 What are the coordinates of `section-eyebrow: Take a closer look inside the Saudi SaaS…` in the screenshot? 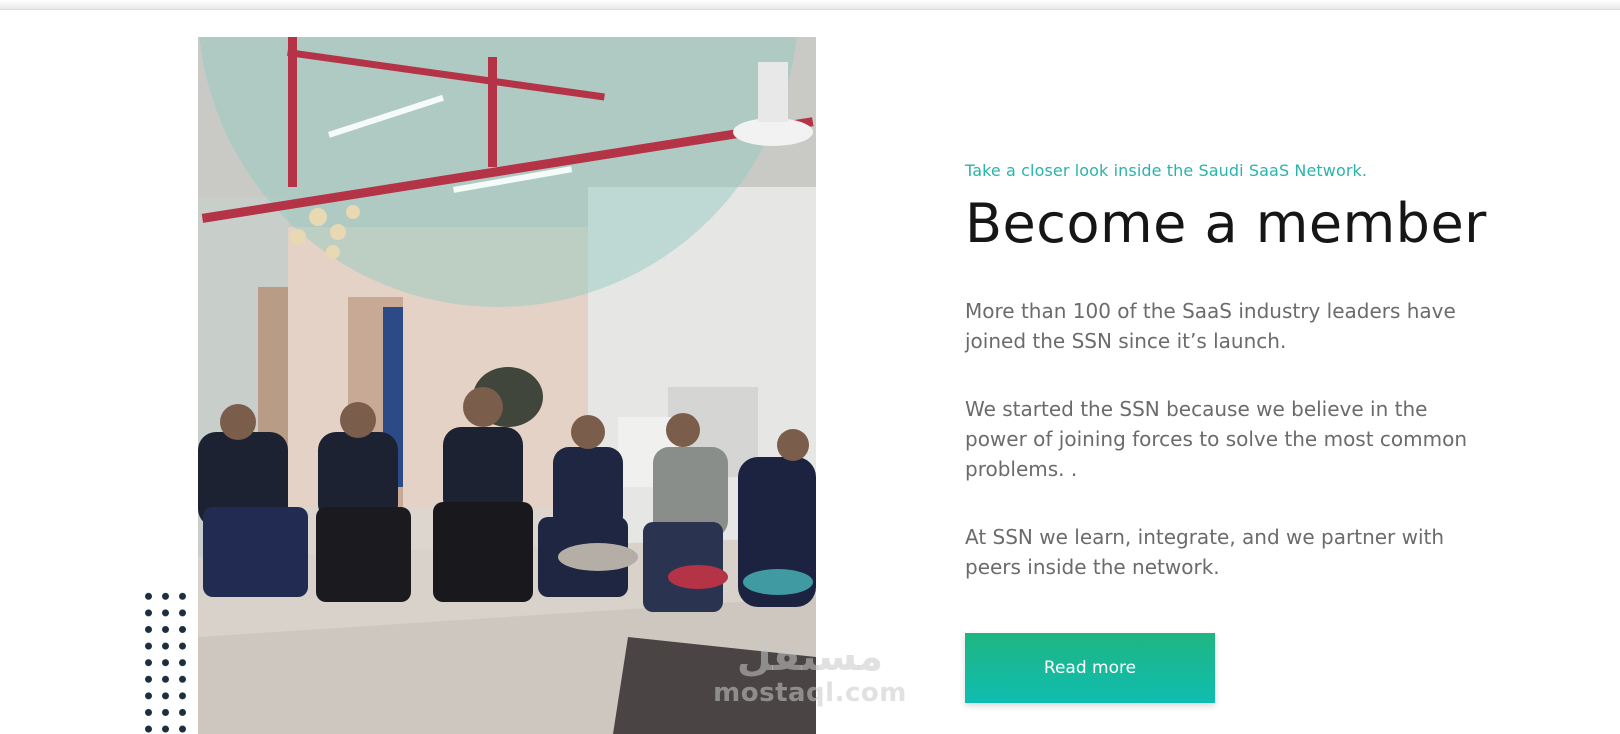 It's located at (1166, 170).